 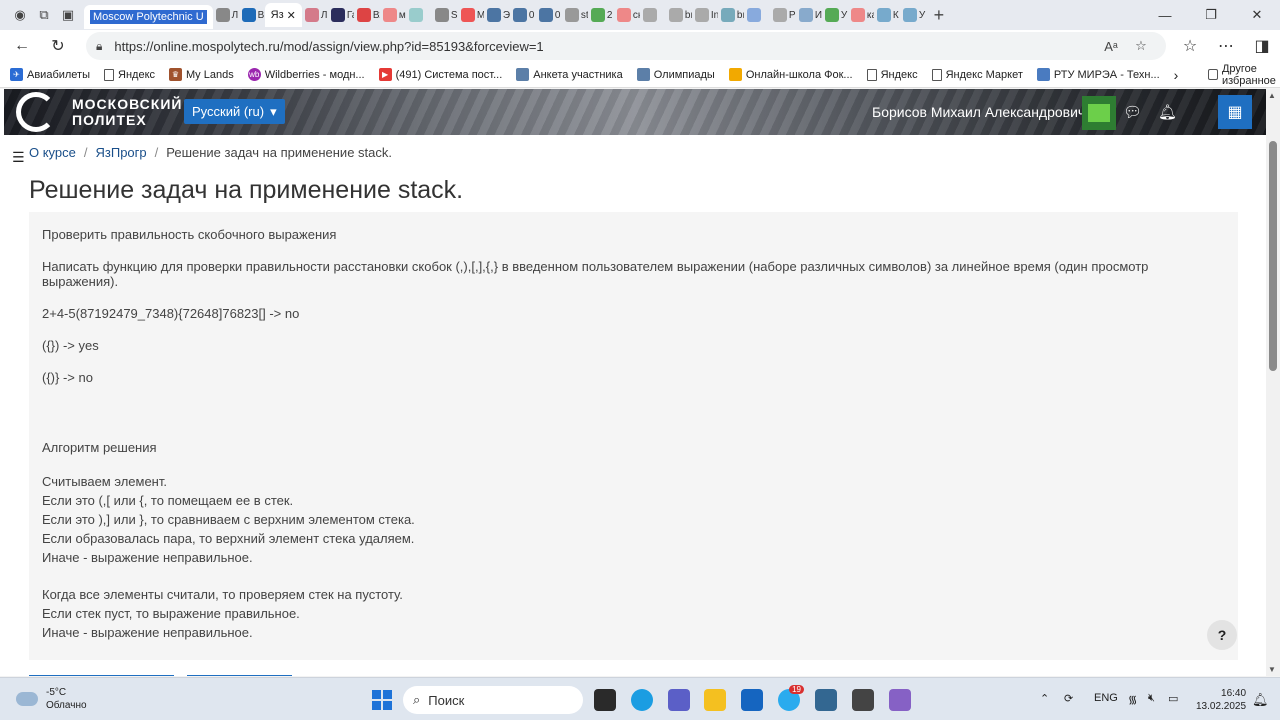 I want to click on minimize-icon: —, so click(x=1165, y=15).